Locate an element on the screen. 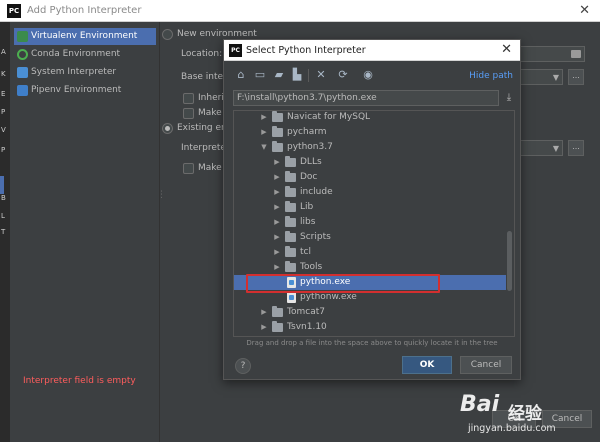 The height and width of the screenshot is (442, 600). tree-row: ▶ DLLs is located at coordinates (370, 162).